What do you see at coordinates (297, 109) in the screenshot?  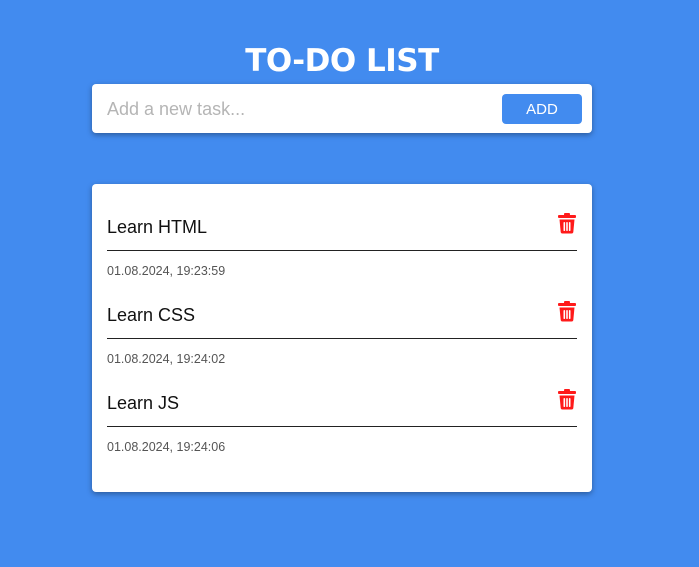 I see `task-input` at bounding box center [297, 109].